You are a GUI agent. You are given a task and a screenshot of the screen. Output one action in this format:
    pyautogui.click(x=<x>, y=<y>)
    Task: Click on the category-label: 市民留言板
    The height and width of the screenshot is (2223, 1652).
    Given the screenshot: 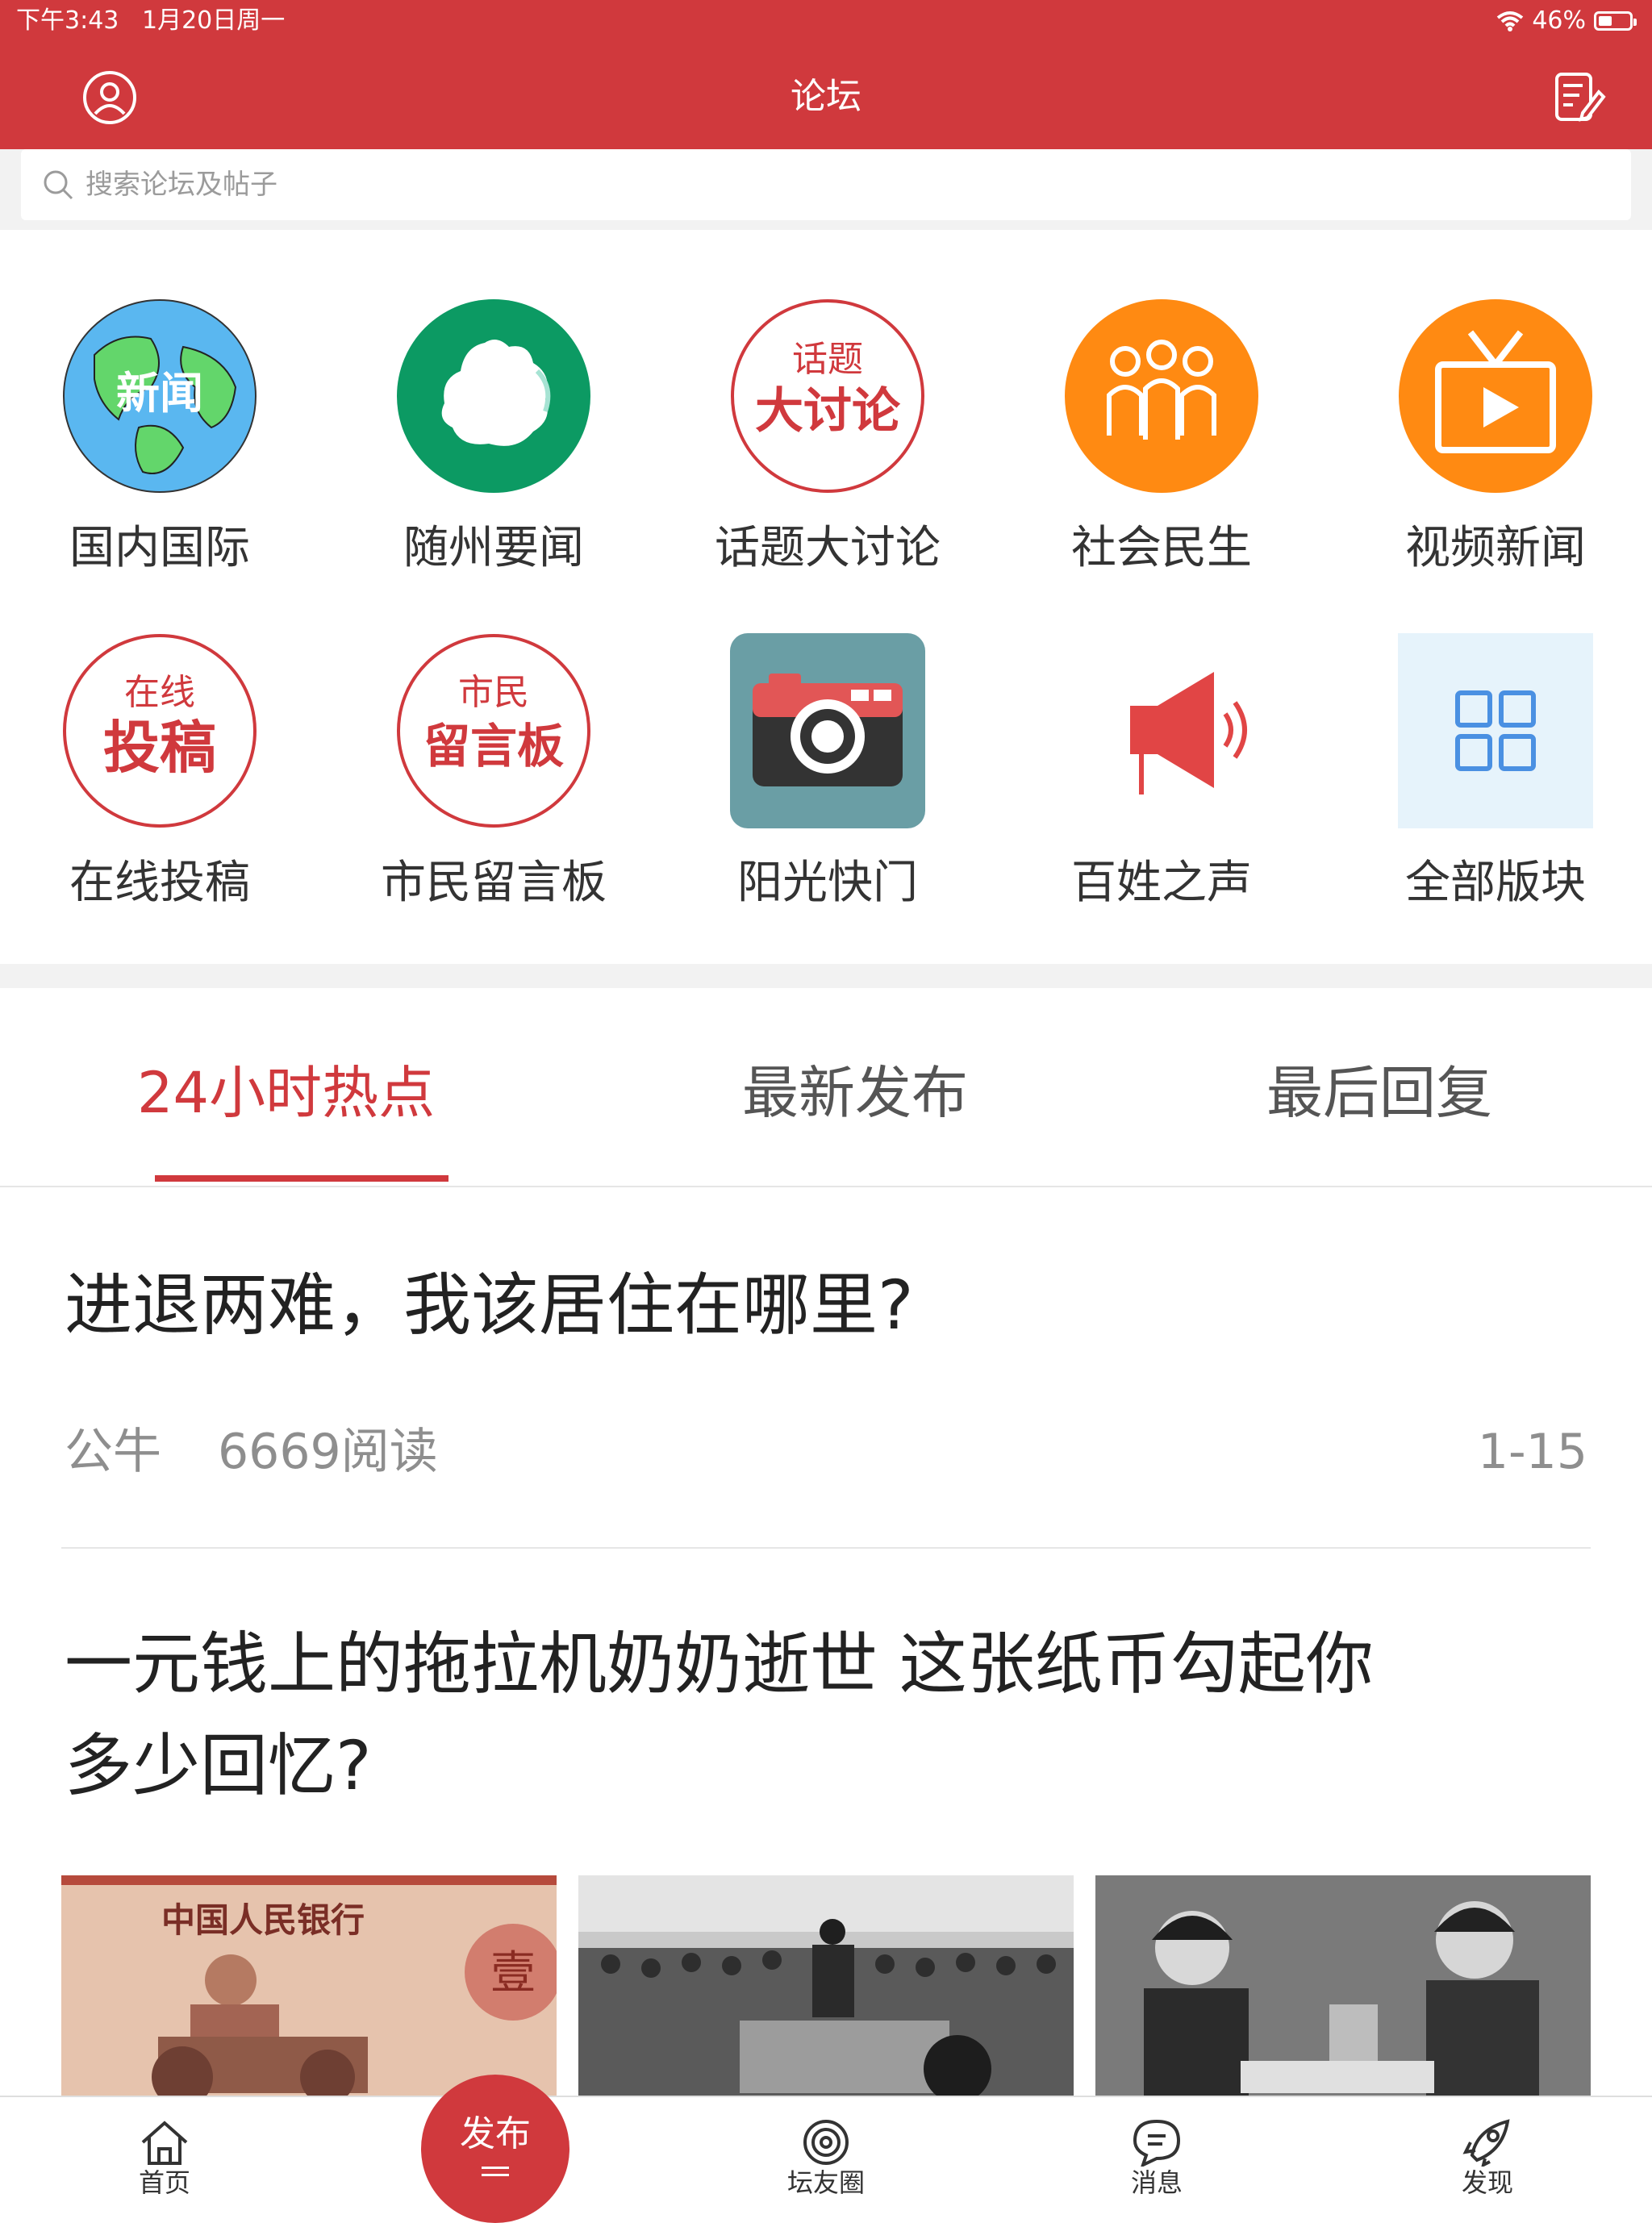 What is the action you would take?
    pyautogui.click(x=494, y=883)
    